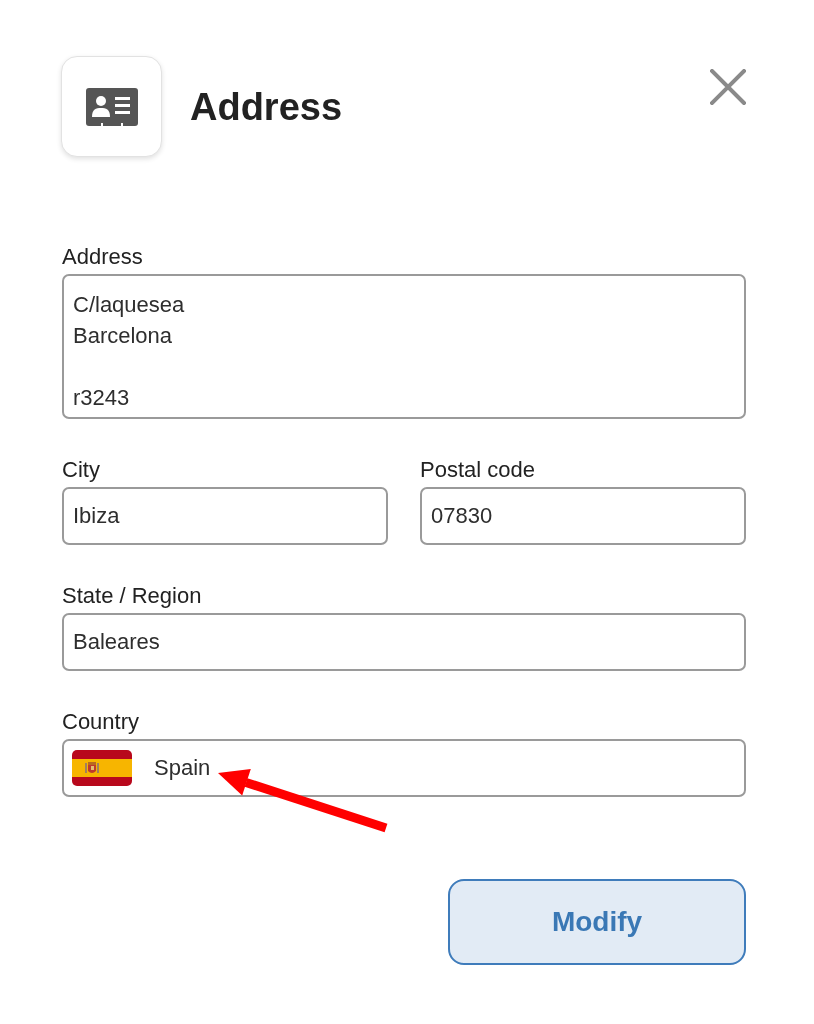  I want to click on dialog-title: Address, so click(266, 106).